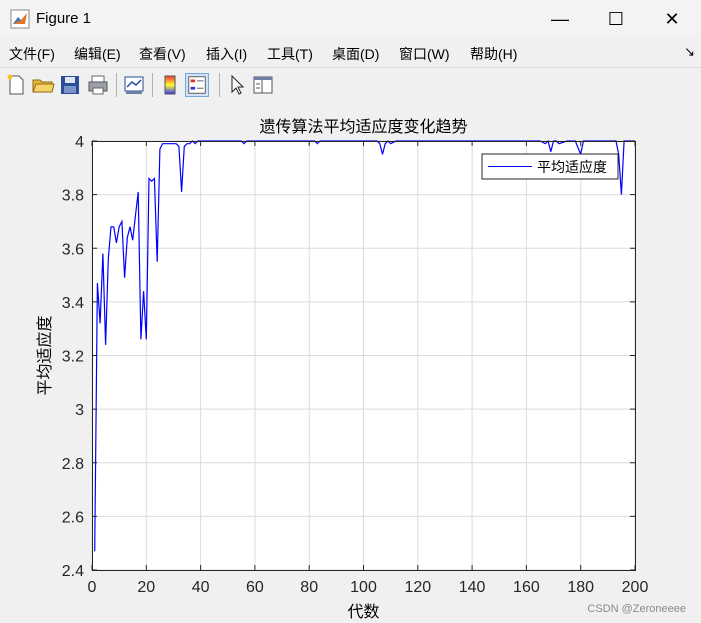  I want to click on minimize-icon: —, so click(560, 18).